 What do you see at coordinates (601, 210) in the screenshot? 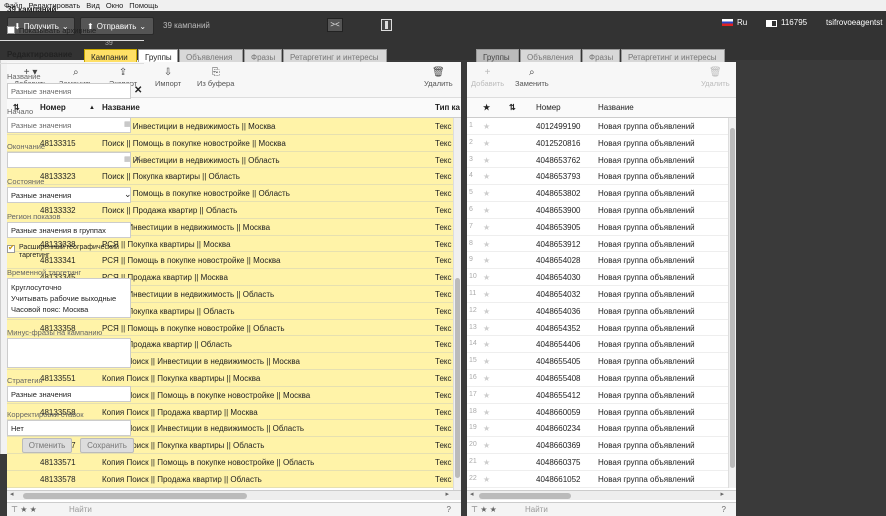
I see `table-row: 6 ★ 4048653900 Новая группа объявлений` at bounding box center [601, 210].